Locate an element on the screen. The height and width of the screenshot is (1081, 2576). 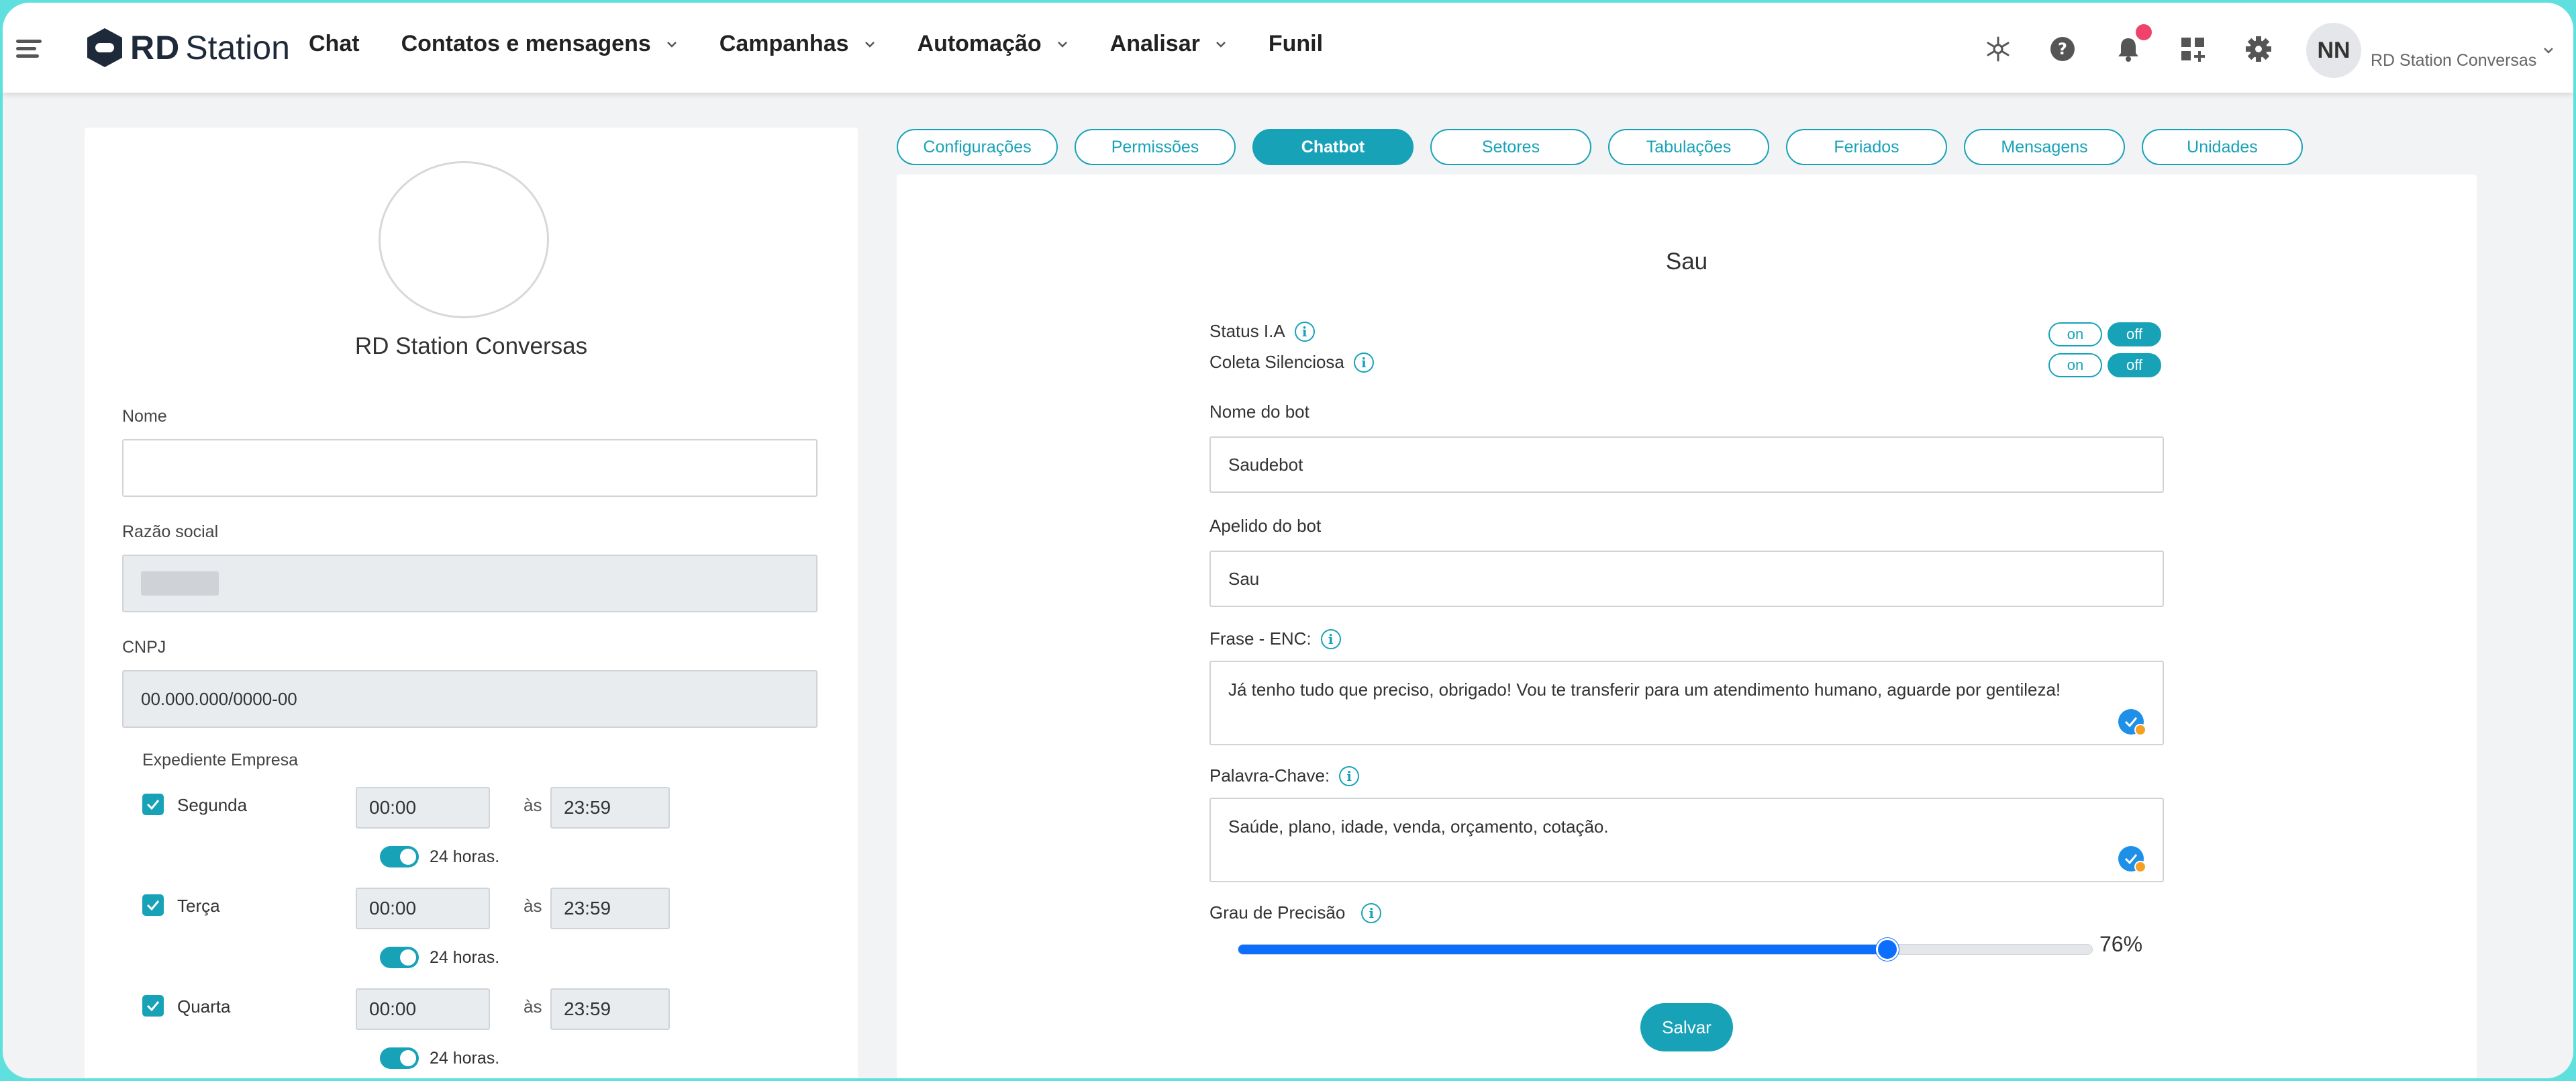
nav-campanhas: Campanhas is located at coordinates (798, 44).